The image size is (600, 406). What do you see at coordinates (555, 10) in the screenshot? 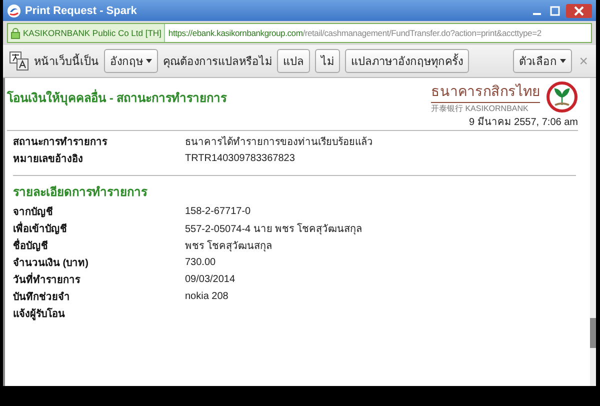
I see `maximize-icon` at bounding box center [555, 10].